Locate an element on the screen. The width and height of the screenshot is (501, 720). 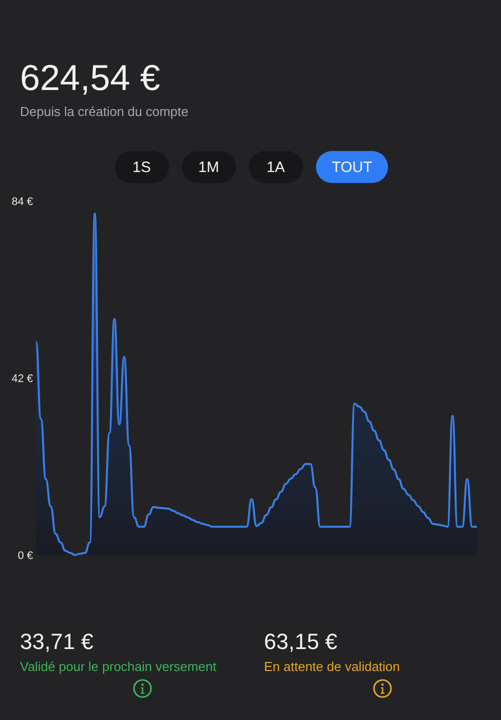
y-axis-label: 42 € is located at coordinates (22, 379).